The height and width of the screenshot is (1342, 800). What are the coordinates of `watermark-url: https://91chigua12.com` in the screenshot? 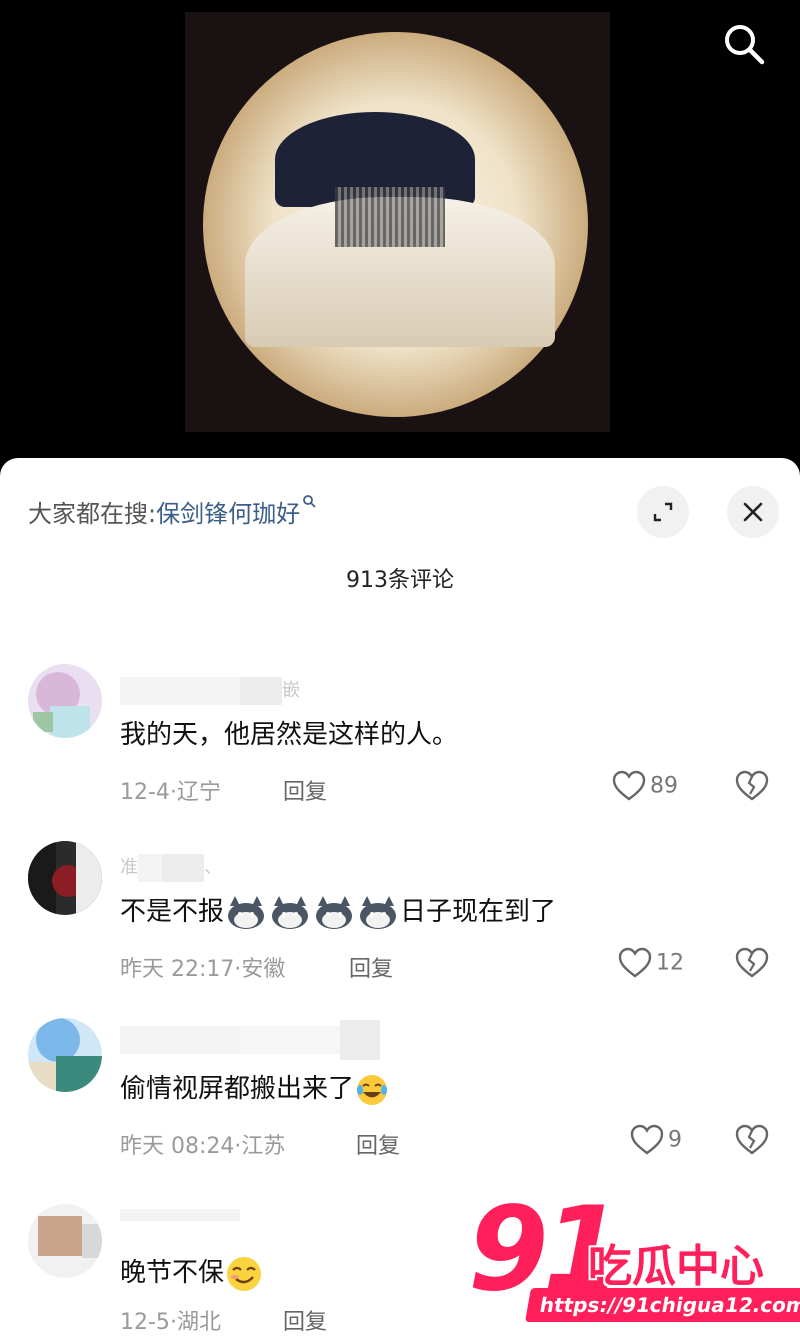 It's located at (662, 1305).